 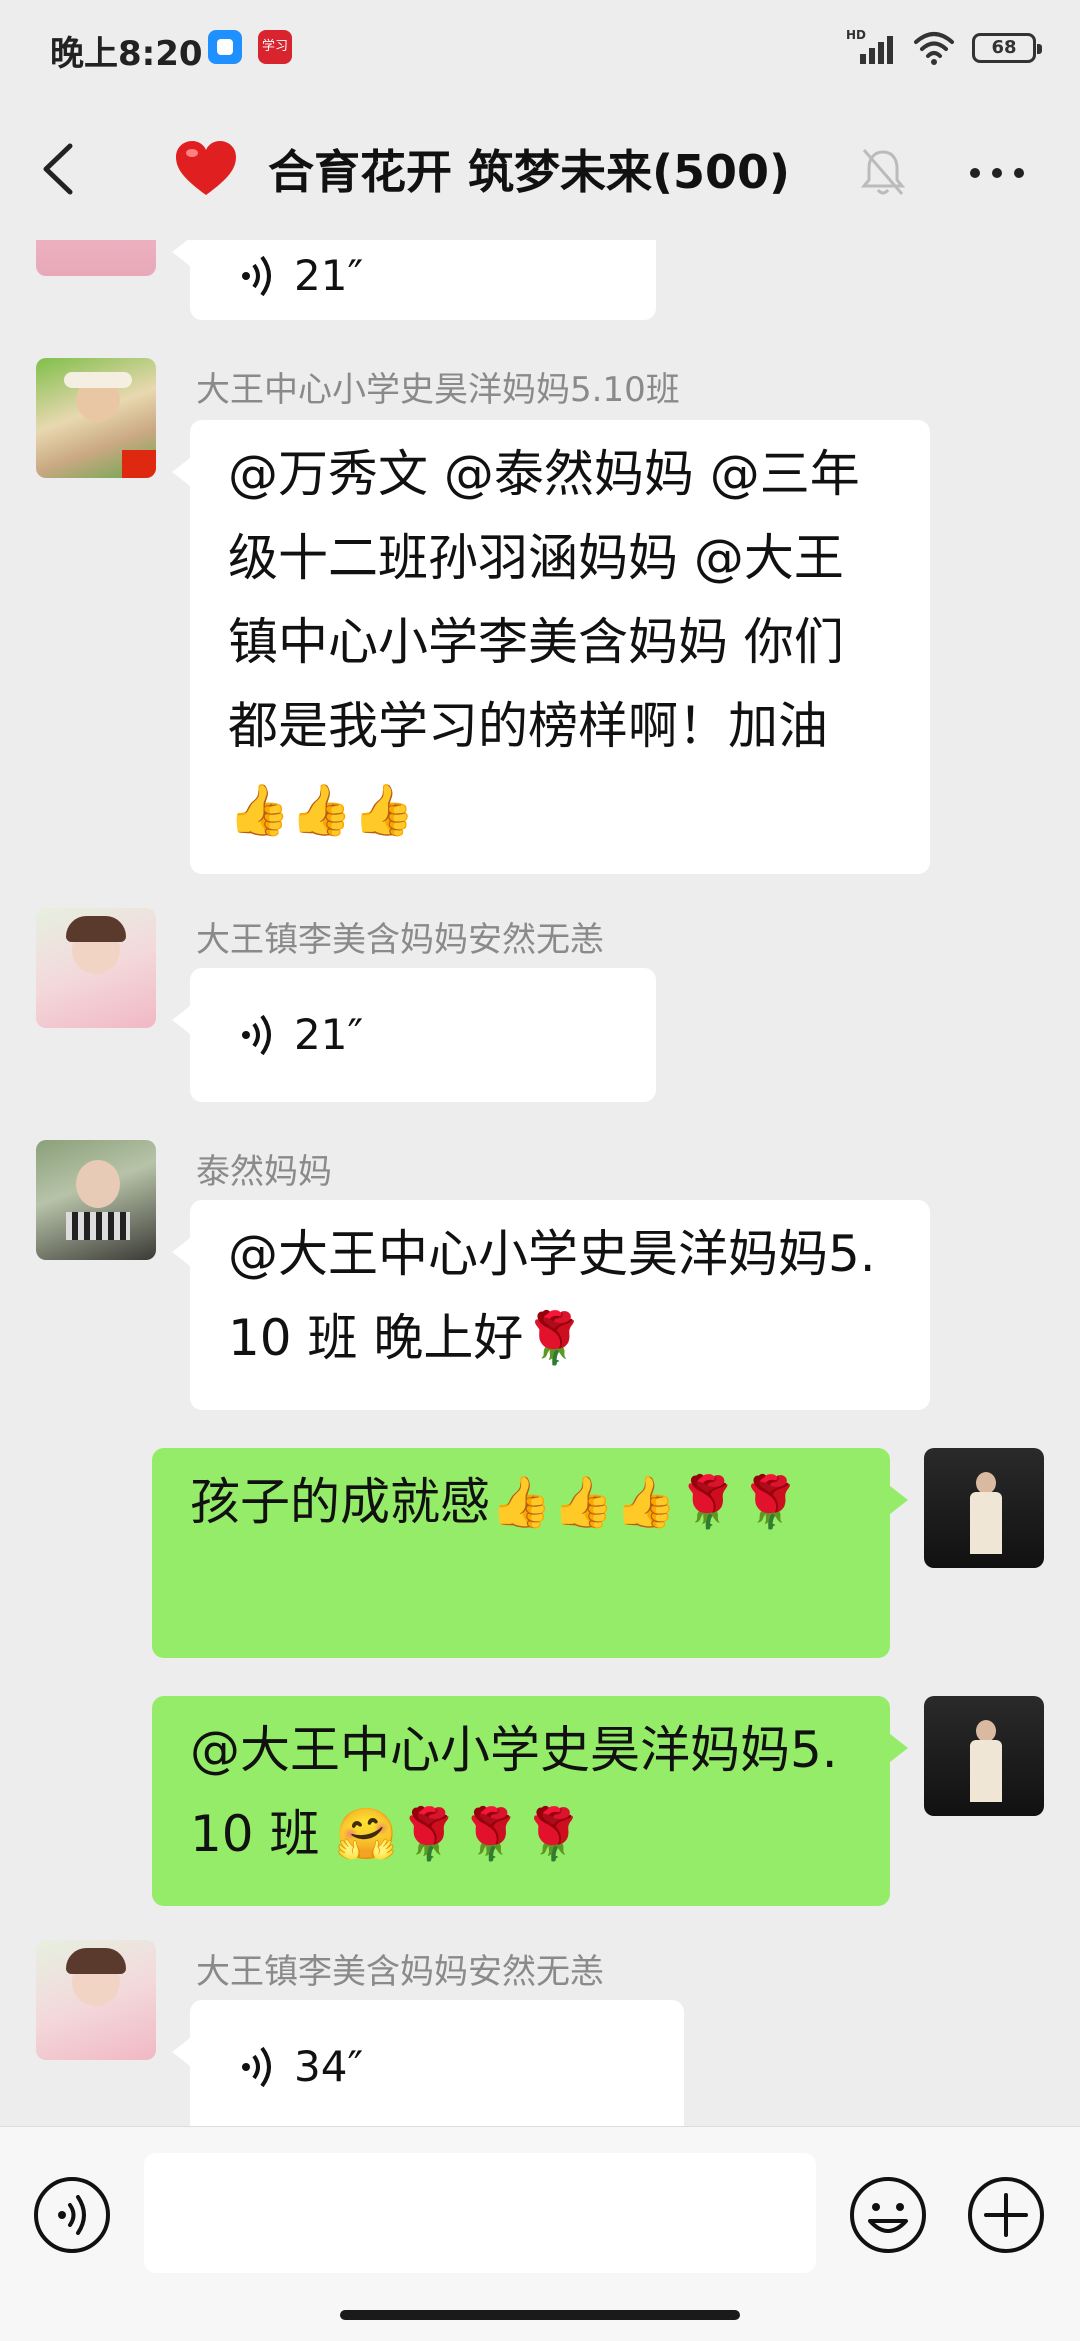 I want to click on status-time: 晚上8:20, so click(x=126, y=54).